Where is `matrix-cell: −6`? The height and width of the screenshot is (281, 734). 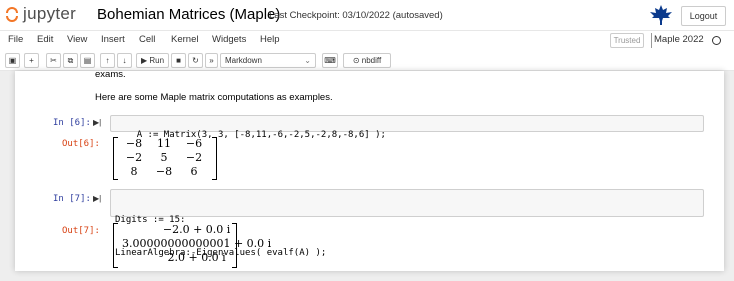
matrix-cell: −6 is located at coordinates (194, 143).